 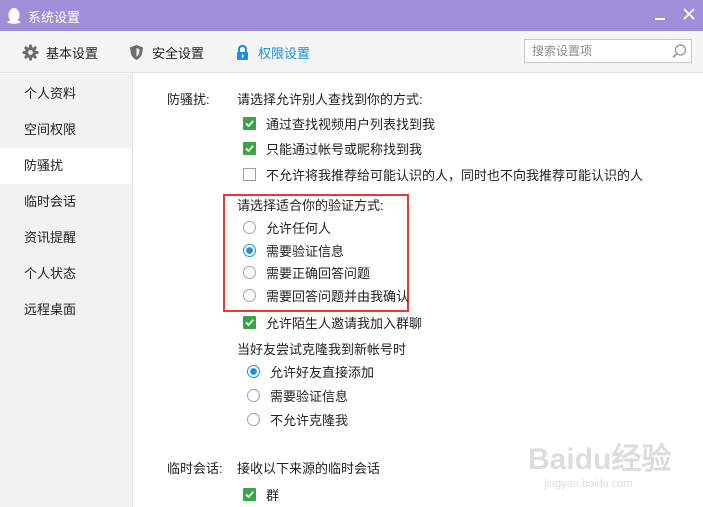 I want to click on tab-security-settings-label: 安全设置, so click(x=178, y=53).